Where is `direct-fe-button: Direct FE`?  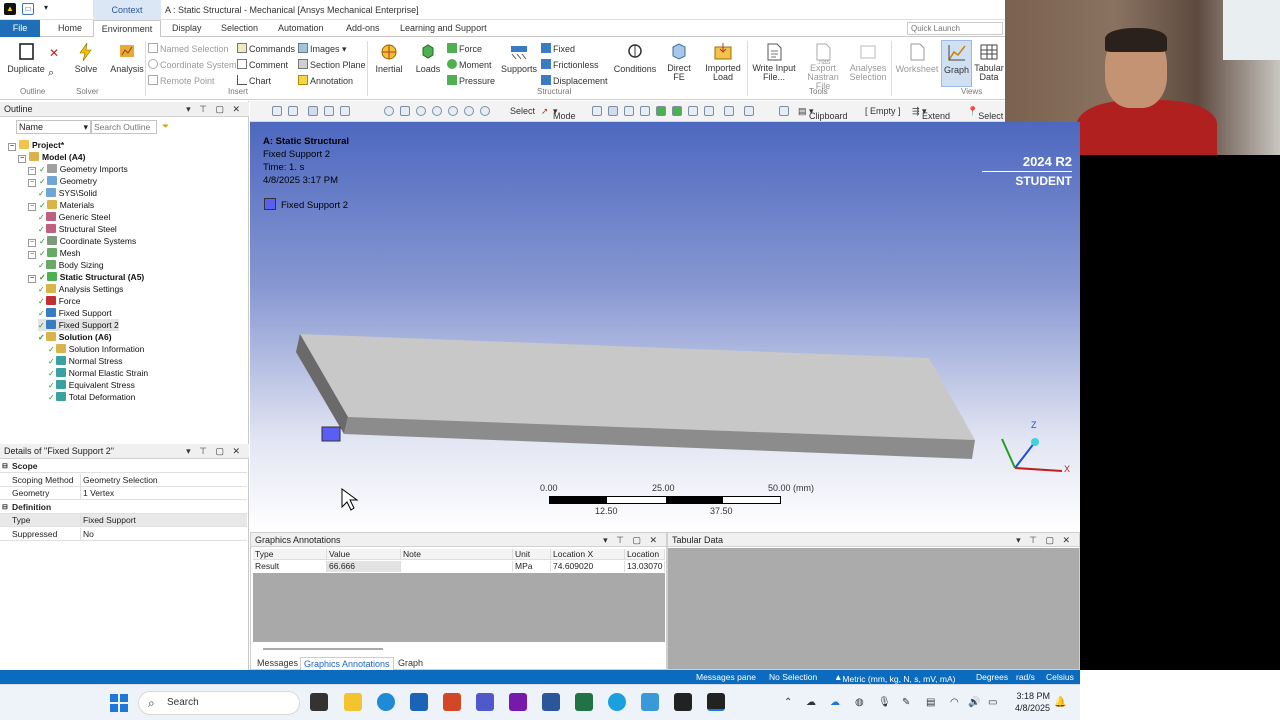 direct-fe-button: Direct FE is located at coordinates (679, 62).